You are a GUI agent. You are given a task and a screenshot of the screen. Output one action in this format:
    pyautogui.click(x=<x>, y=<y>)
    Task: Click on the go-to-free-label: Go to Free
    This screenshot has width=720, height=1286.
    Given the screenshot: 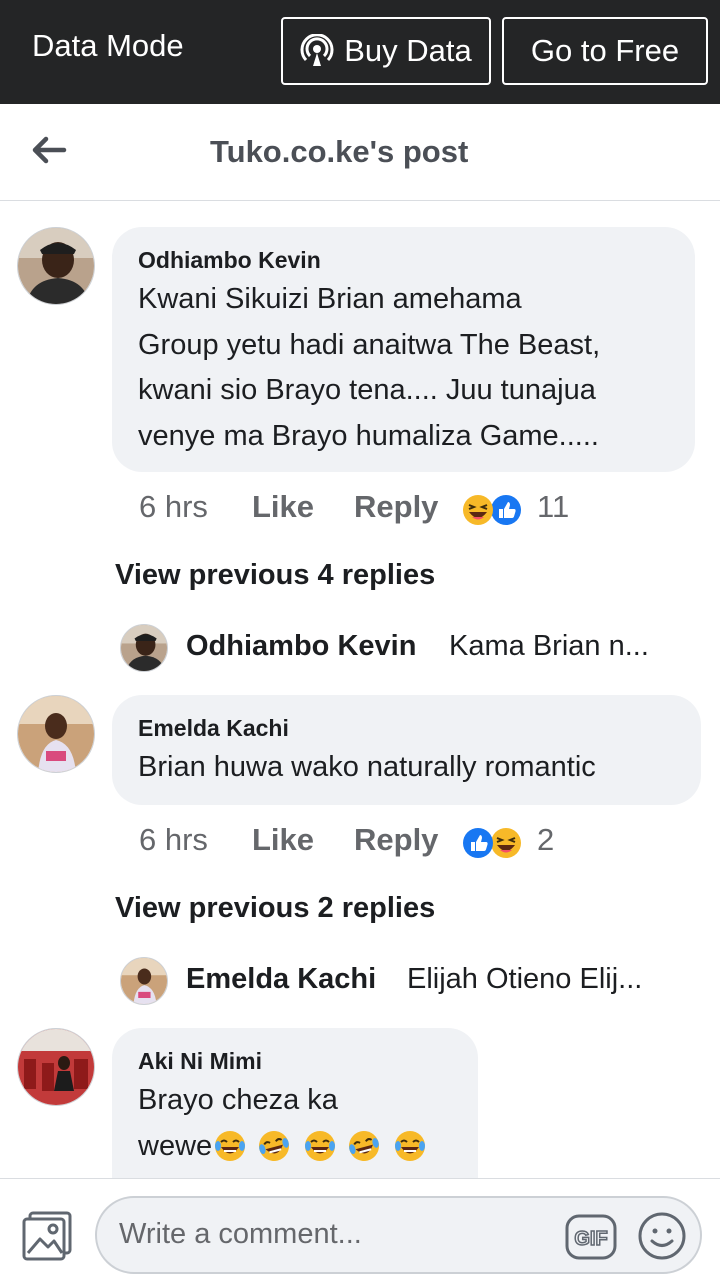 What is the action you would take?
    pyautogui.click(x=605, y=50)
    